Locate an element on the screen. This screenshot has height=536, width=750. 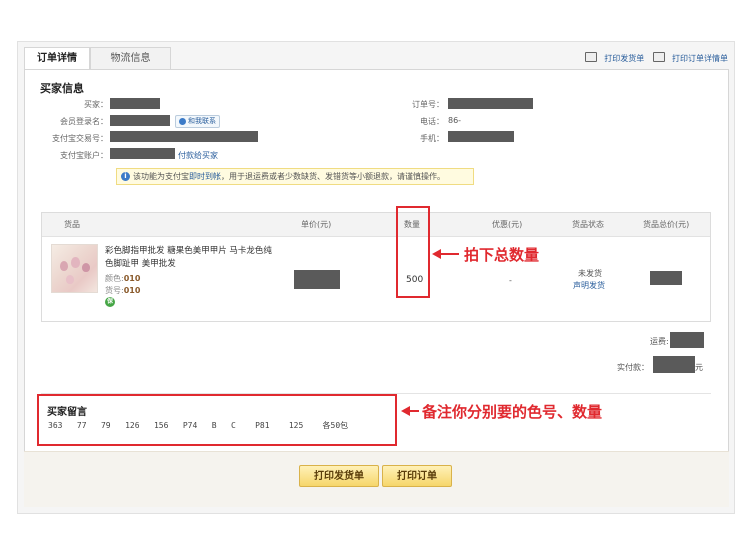
notice-suffix: ，用于退运费或者少数缺货、发错货等小额退款，请谨慎操作。 is located at coordinates (333, 176).